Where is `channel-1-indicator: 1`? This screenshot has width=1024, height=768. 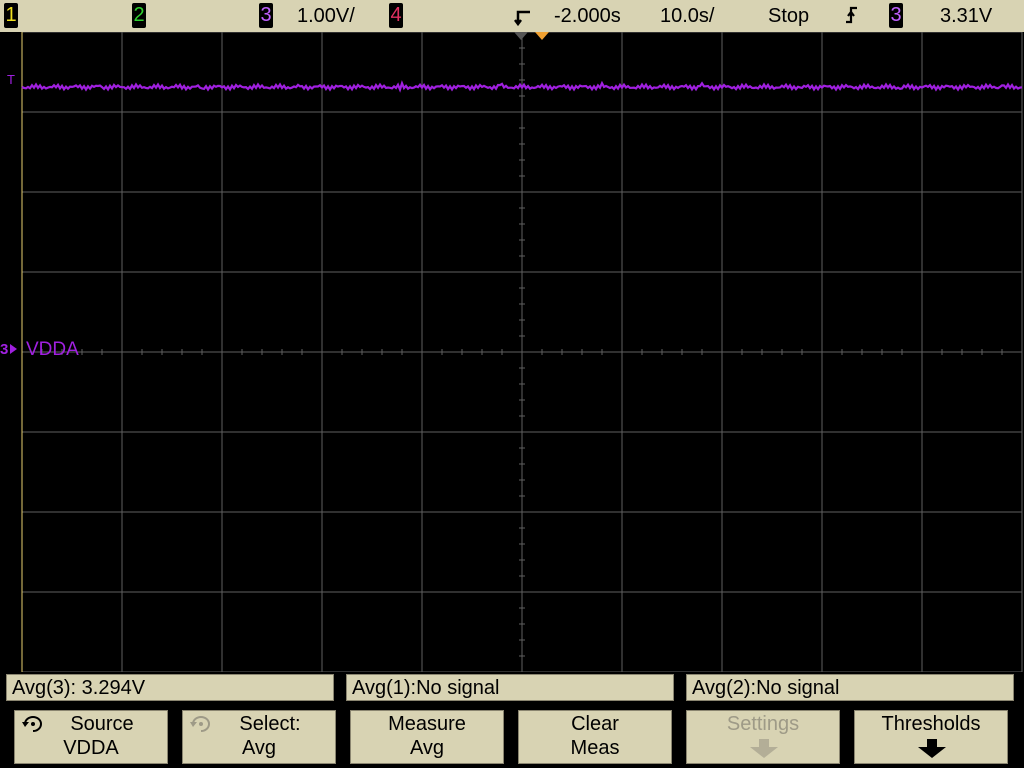
channel-1-indicator: 1 is located at coordinates (11, 15).